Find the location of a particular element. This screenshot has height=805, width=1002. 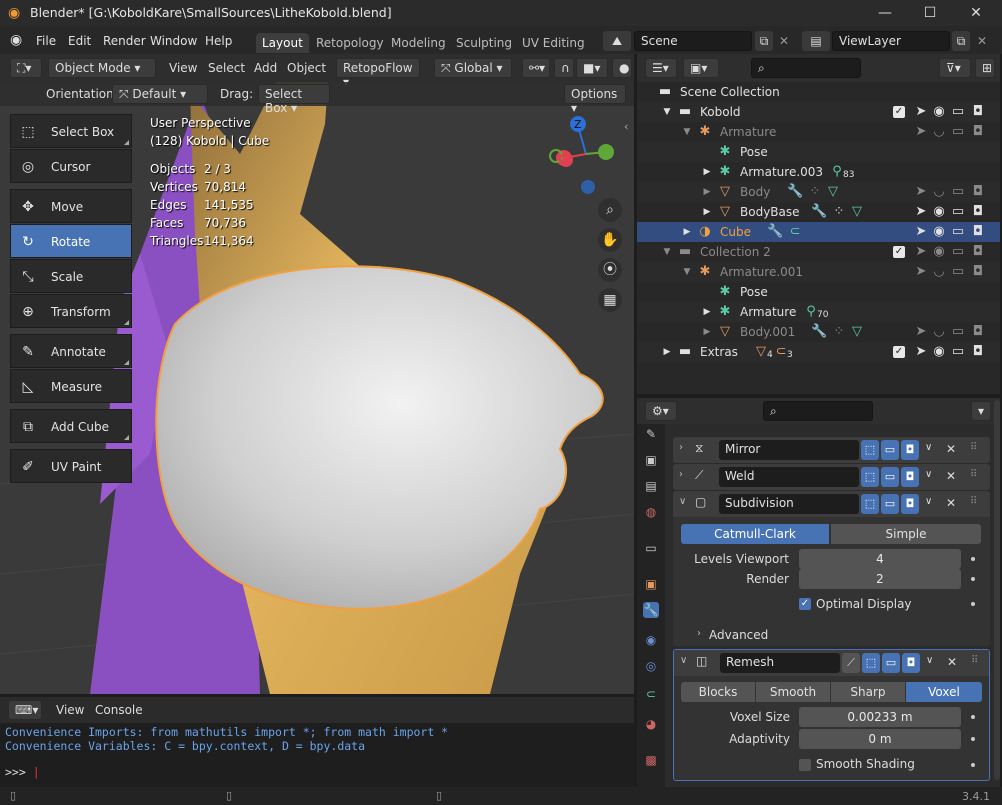

remove-scene-icon: ✕ is located at coordinates (784, 41).